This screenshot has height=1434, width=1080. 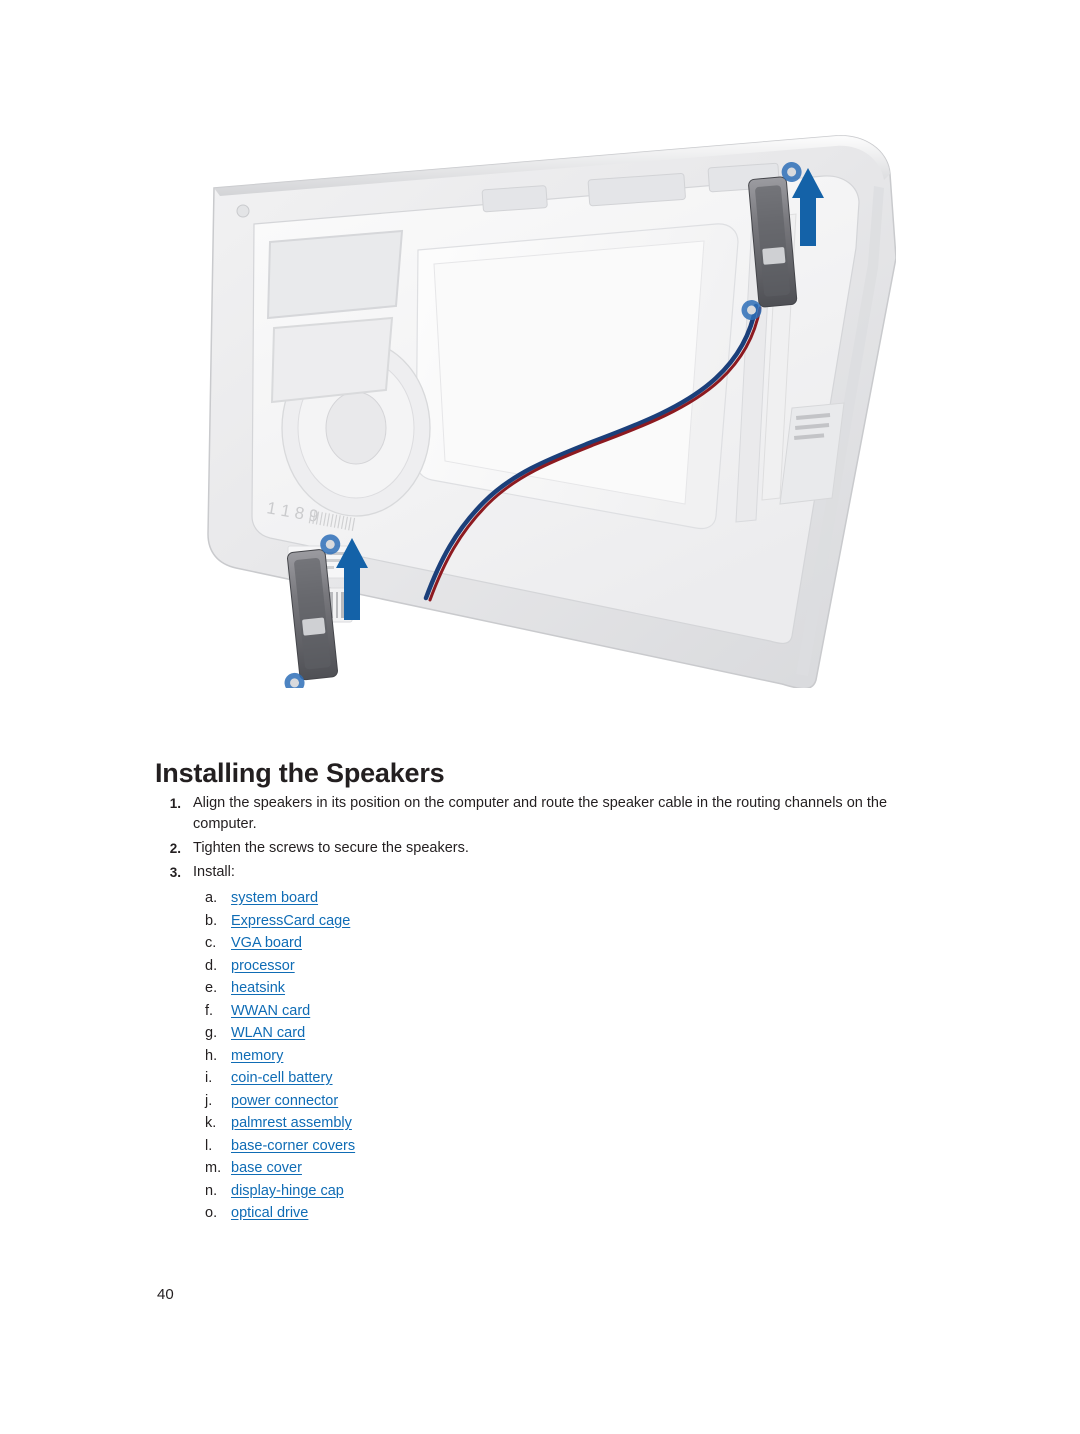 I want to click on list-item: j. power connector, so click(x=560, y=1101).